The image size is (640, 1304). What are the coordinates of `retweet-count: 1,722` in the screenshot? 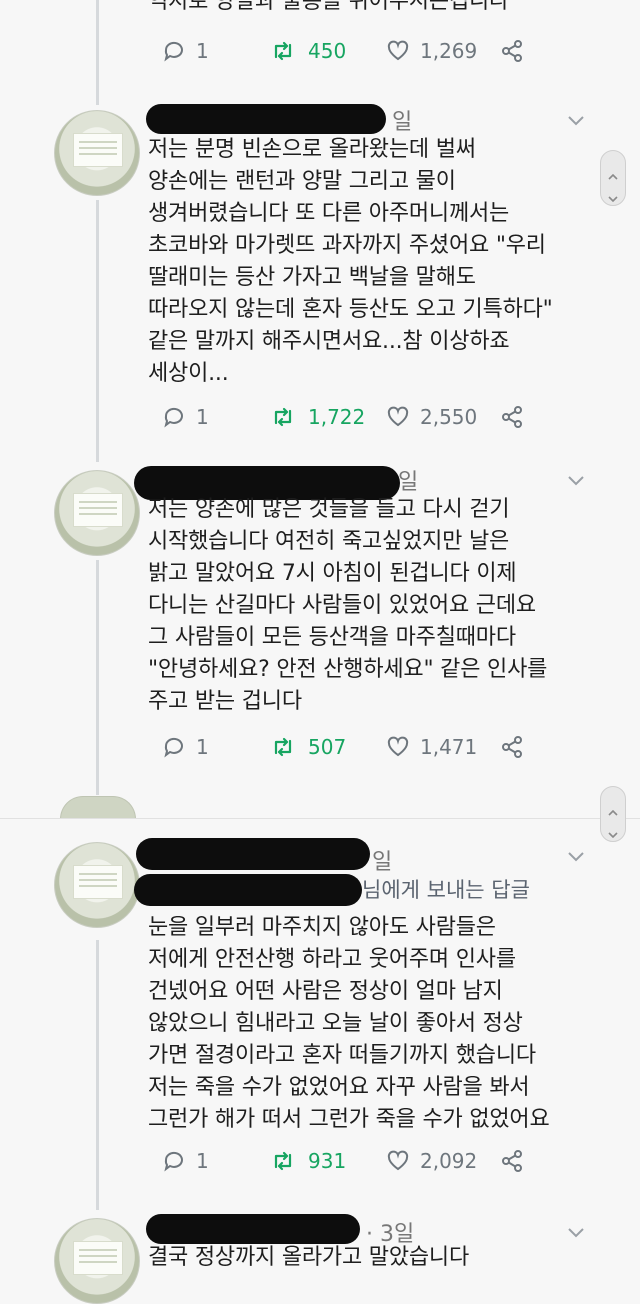 It's located at (337, 417).